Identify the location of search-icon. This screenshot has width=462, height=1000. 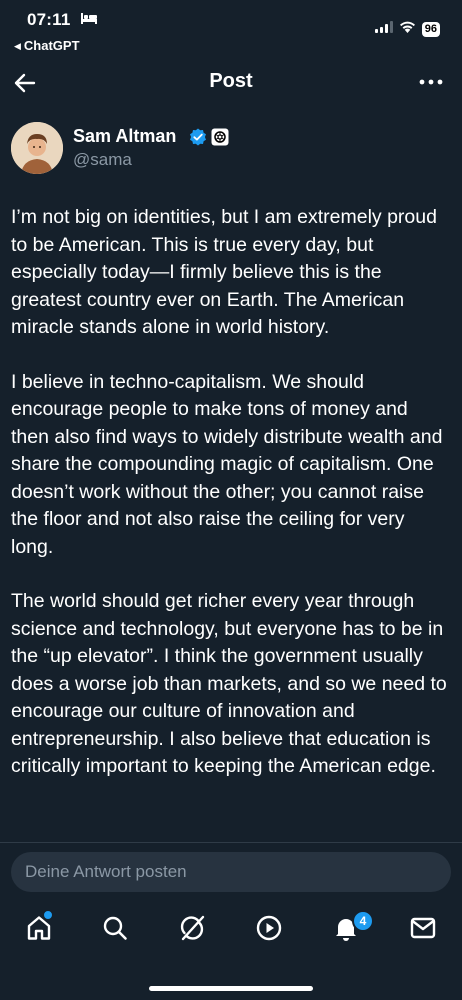
(115, 930).